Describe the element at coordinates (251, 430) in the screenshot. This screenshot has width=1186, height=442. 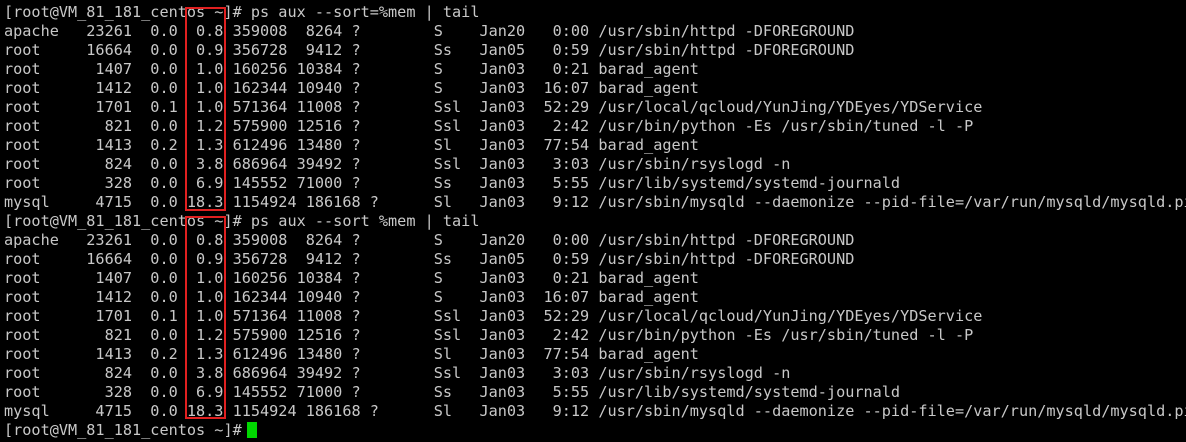
I see `terminal-cursor` at that location.